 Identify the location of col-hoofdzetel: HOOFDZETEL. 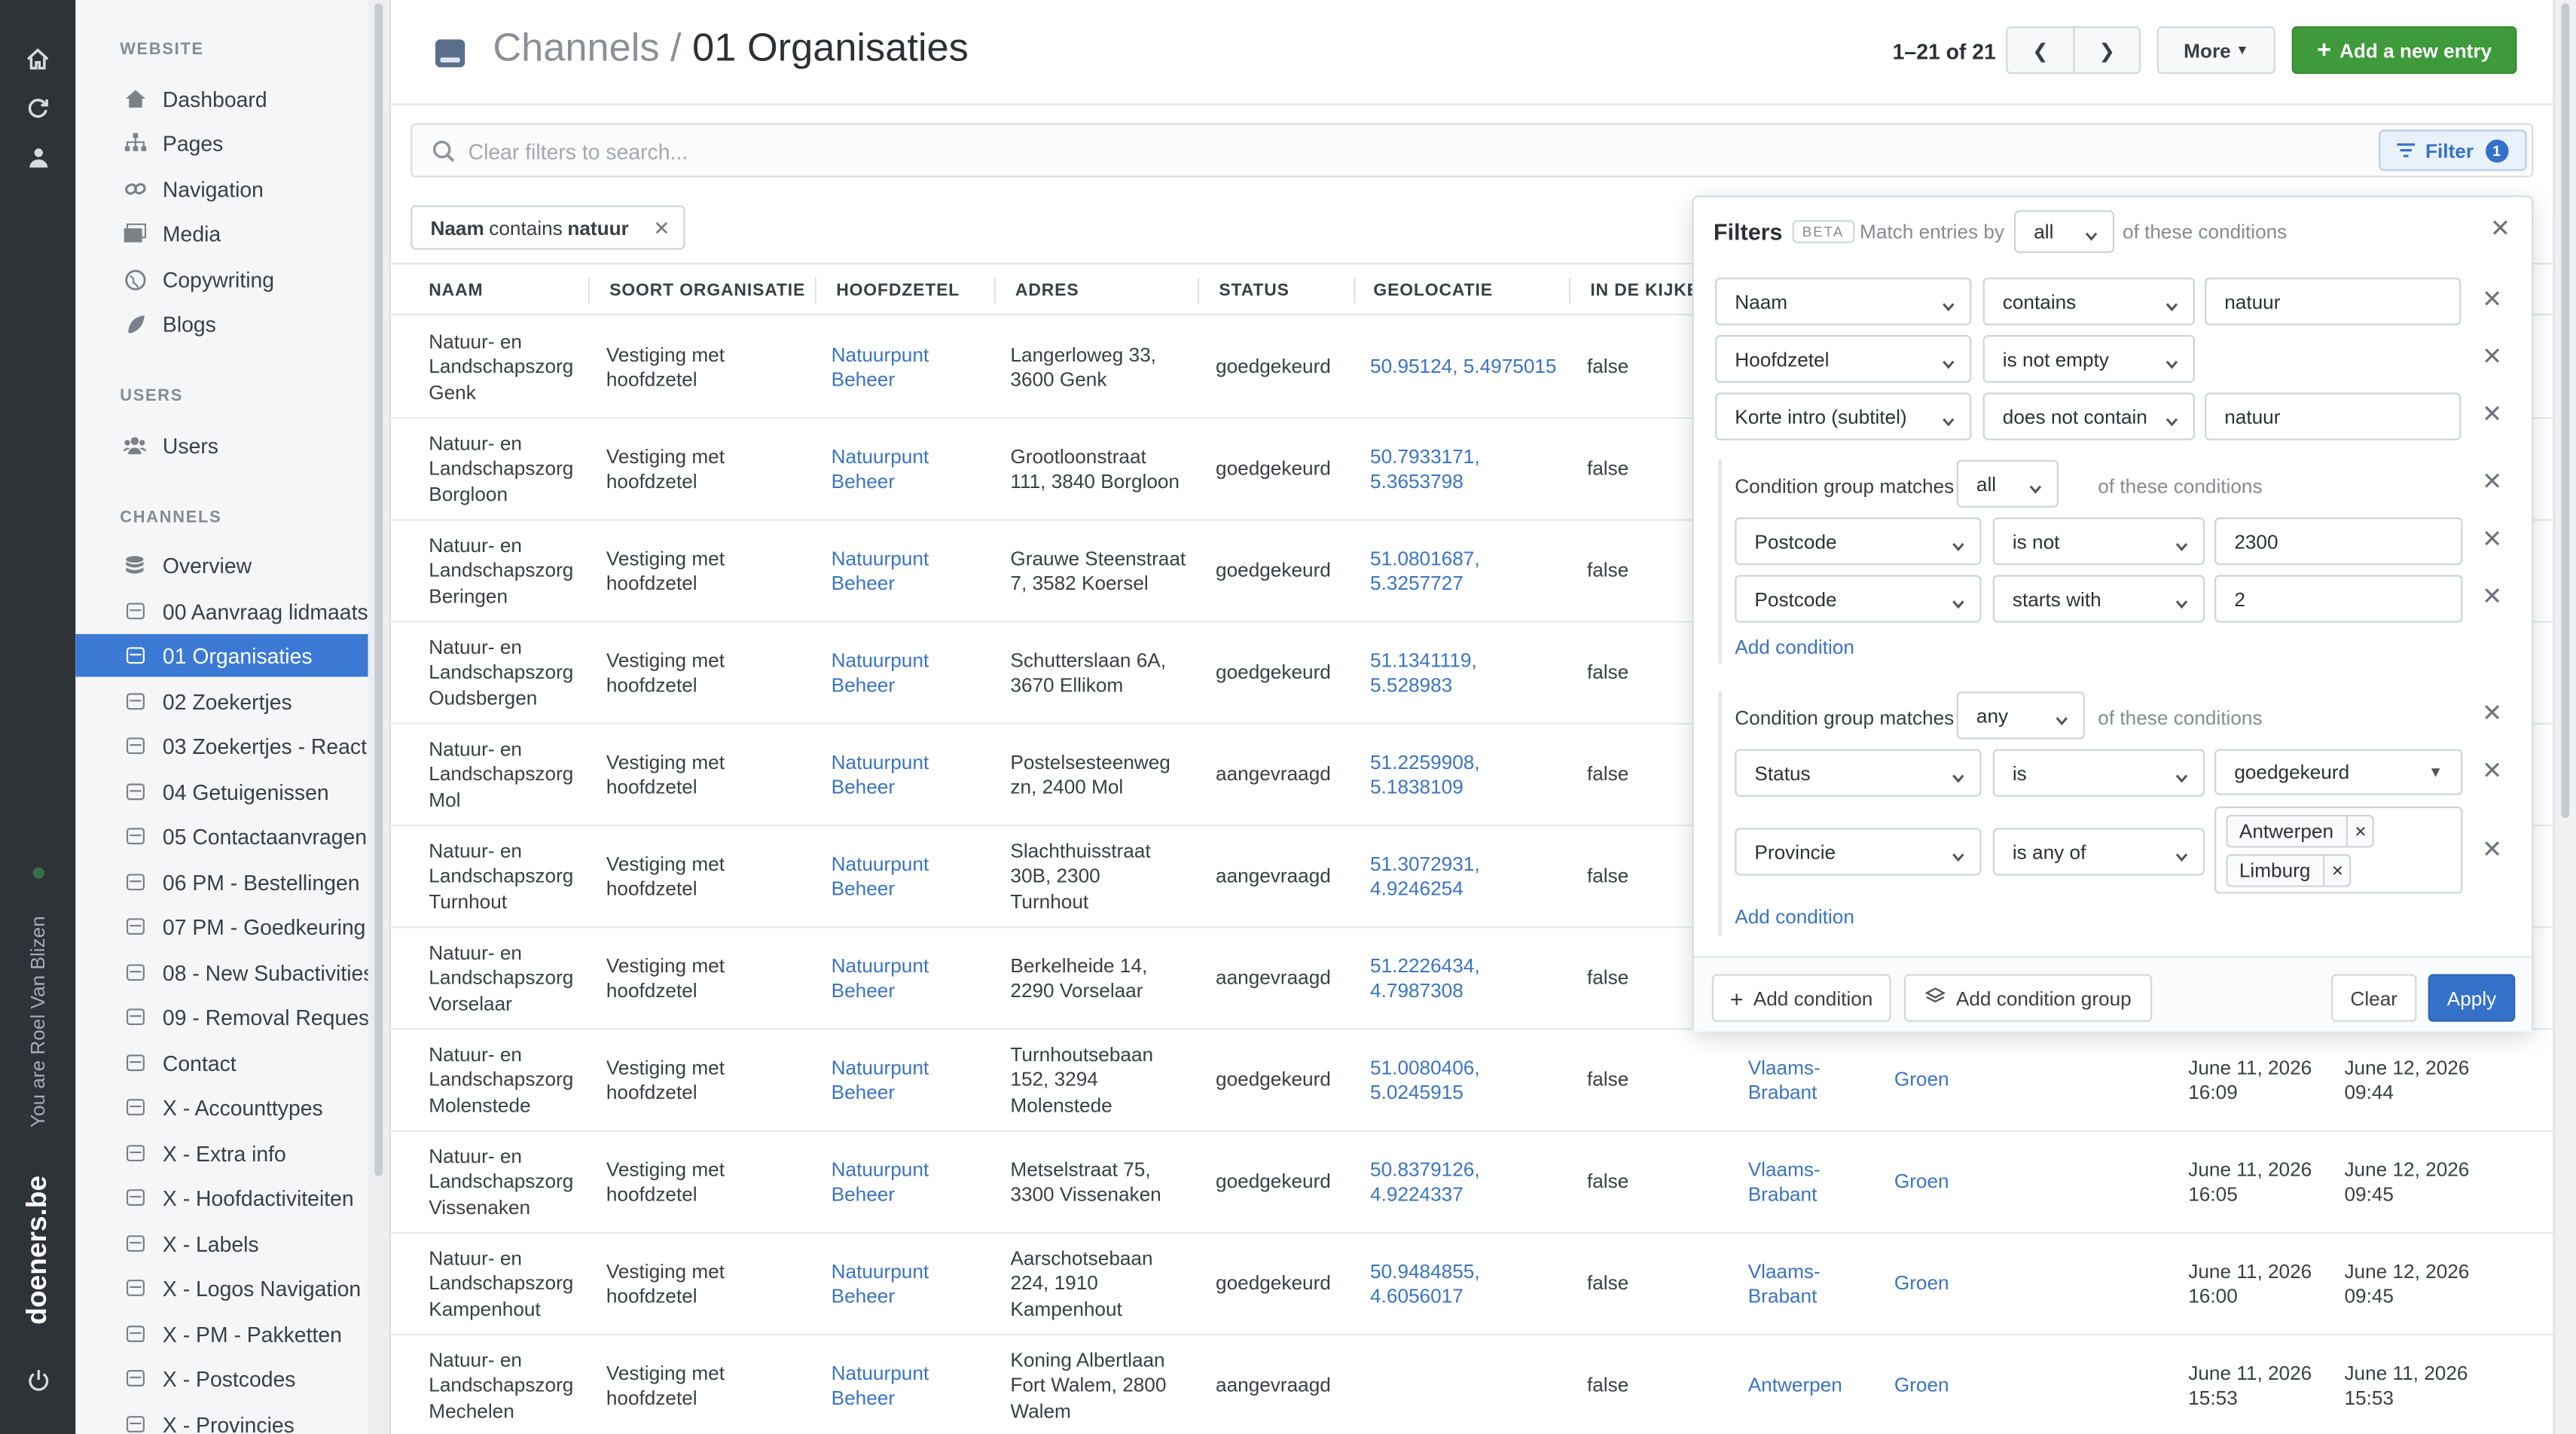
(898, 291).